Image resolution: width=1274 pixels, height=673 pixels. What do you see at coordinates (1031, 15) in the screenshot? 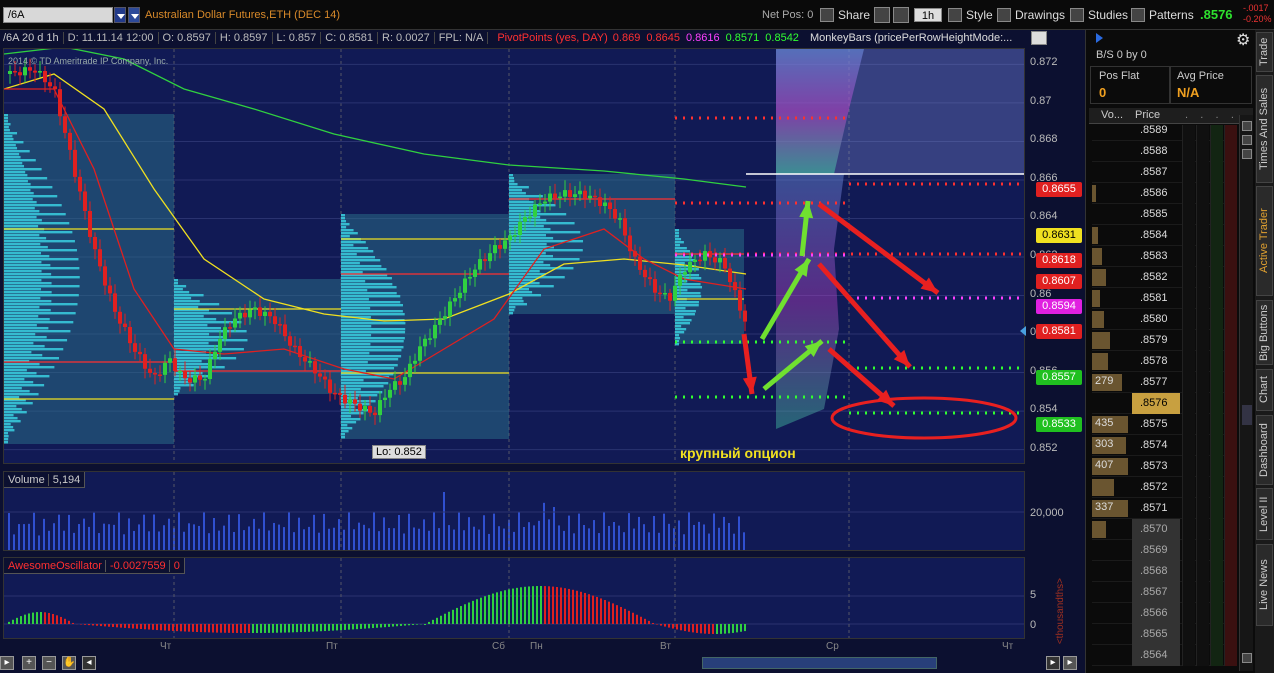
I see `drawings-button: Drawings` at bounding box center [1031, 15].